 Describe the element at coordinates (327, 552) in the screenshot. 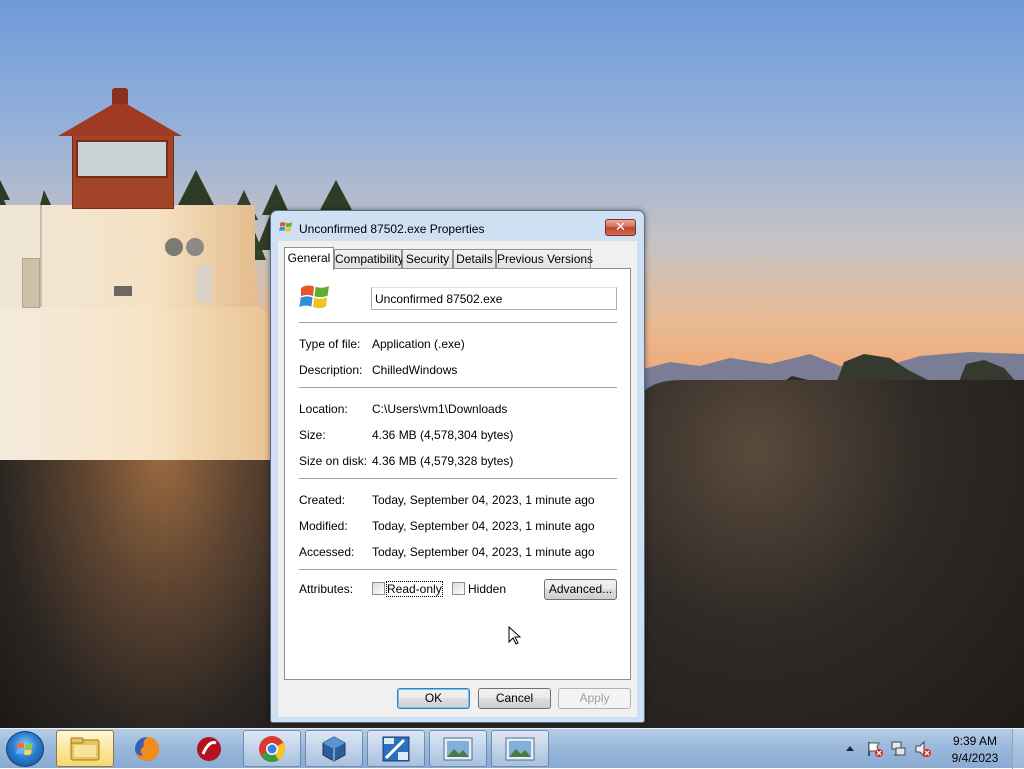

I see `accessed-label: Accessed:` at that location.